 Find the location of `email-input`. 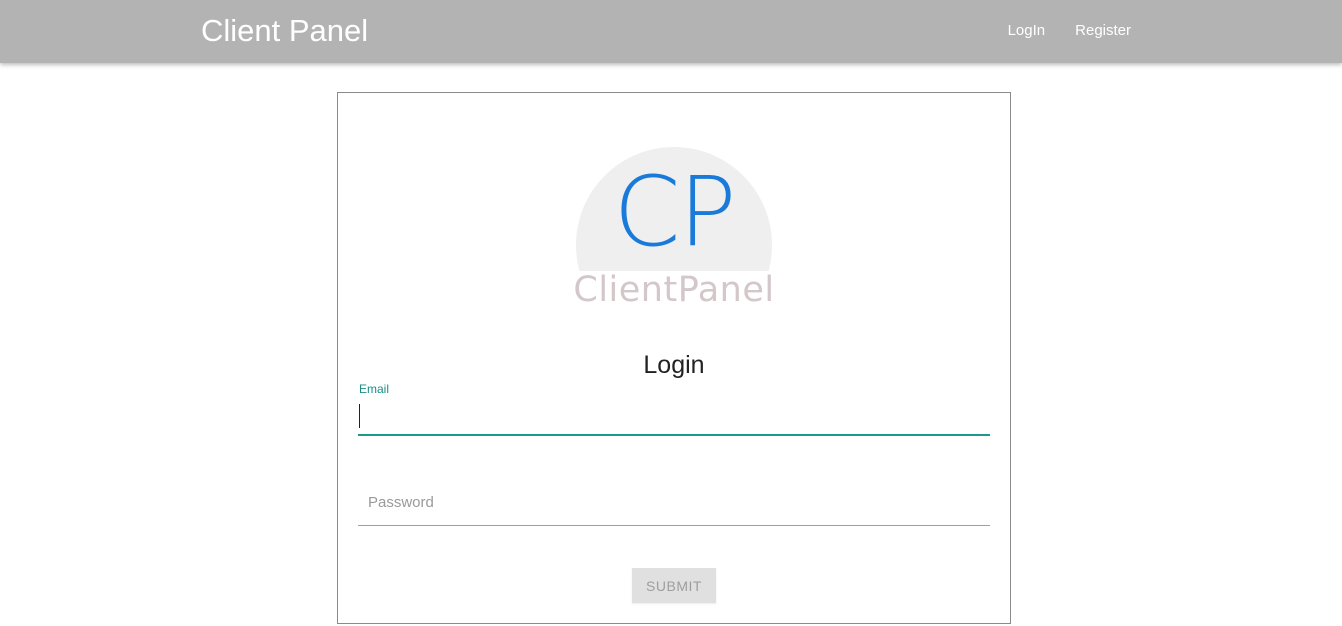

email-input is located at coordinates (674, 418).